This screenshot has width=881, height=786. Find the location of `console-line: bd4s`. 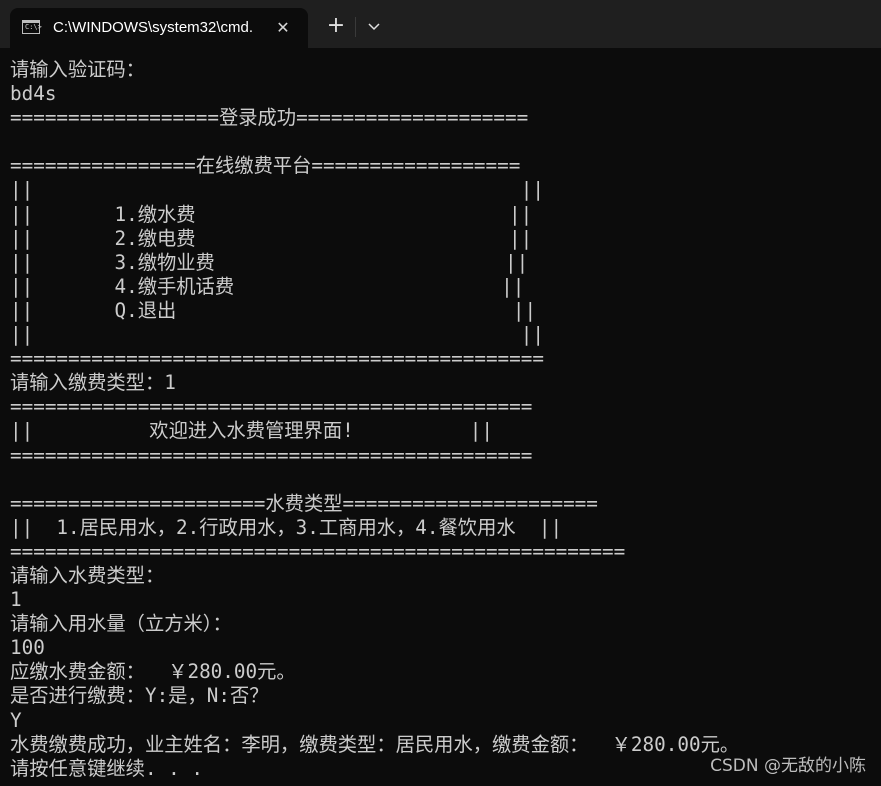

console-line: bd4s is located at coordinates (33, 94).